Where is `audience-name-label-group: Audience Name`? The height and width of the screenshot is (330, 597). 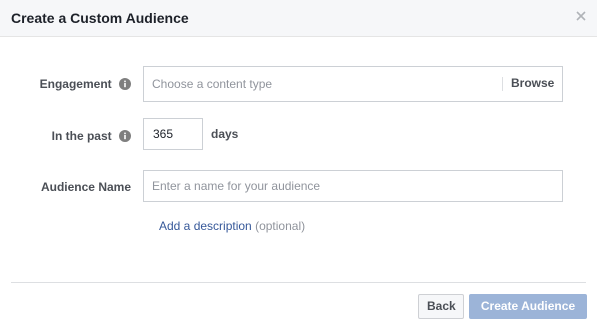
audience-name-label-group: Audience Name is located at coordinates (86, 186).